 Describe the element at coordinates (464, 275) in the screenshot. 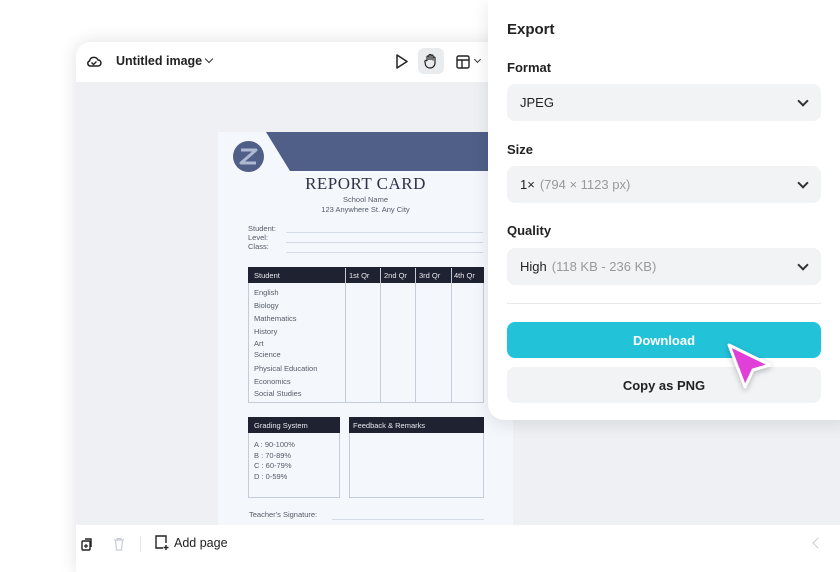

I see `header-q4: 4th Qr` at that location.